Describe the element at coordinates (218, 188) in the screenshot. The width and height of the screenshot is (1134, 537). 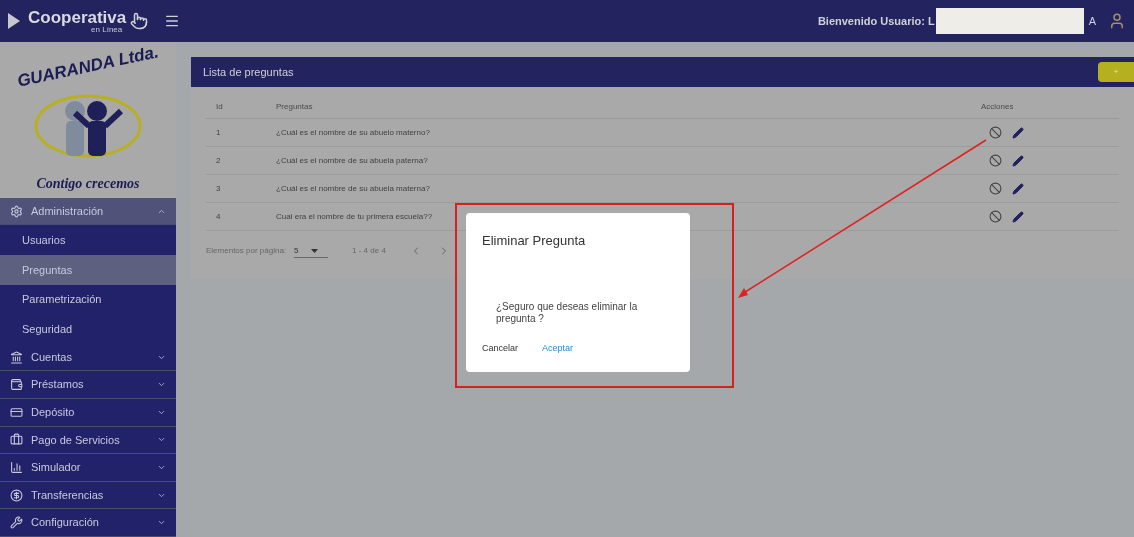
I see `table-cell-text: 3` at that location.